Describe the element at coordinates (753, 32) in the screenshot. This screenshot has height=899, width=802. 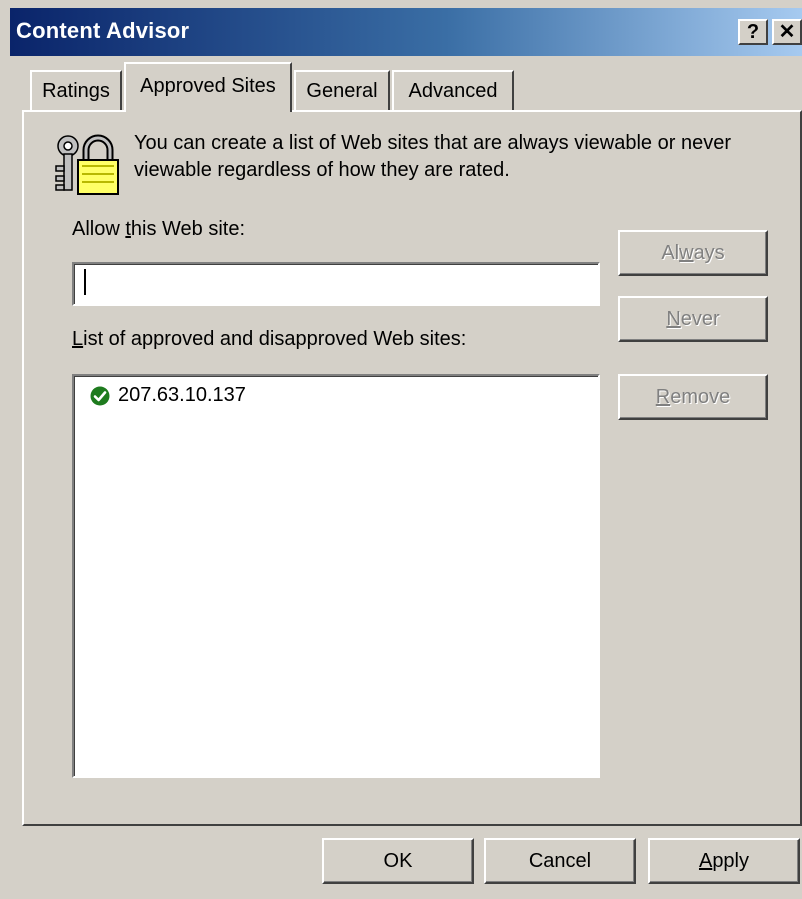
I see `help-button: ?` at that location.